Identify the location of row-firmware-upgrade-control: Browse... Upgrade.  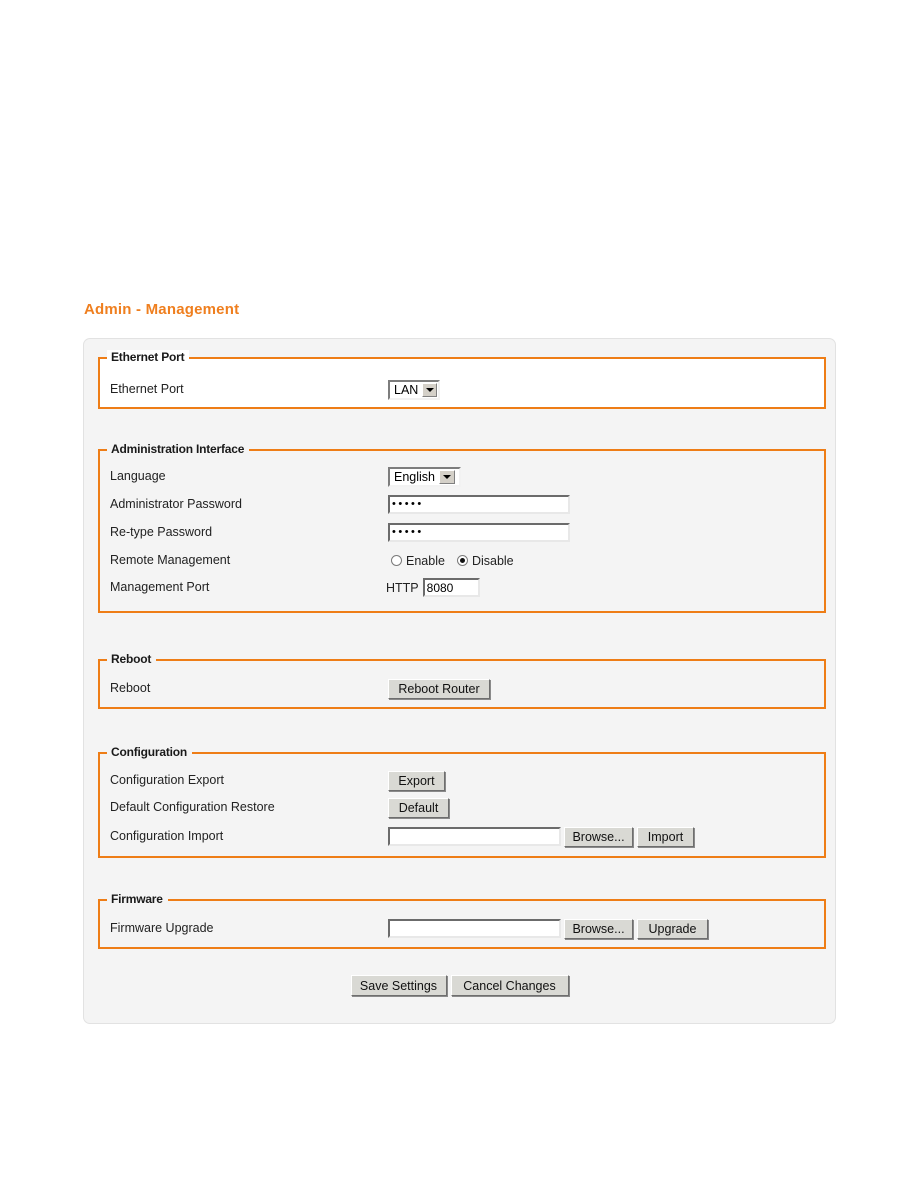
(548, 928).